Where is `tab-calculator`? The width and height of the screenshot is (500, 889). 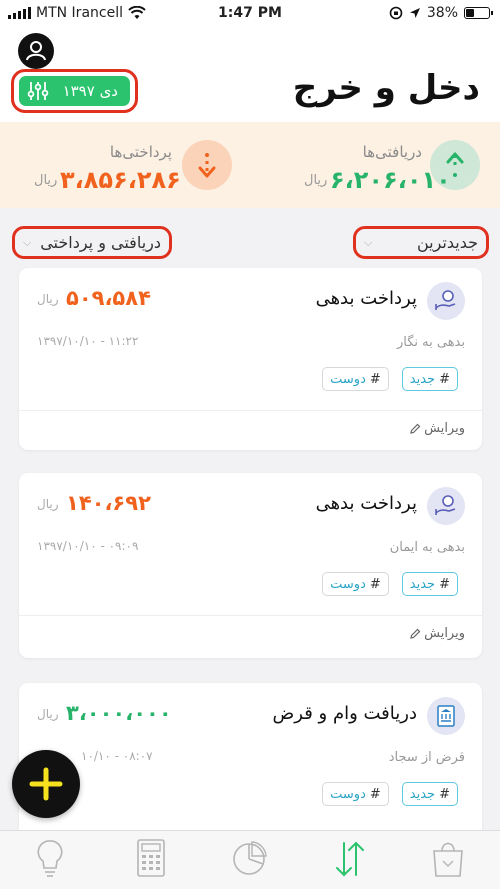 tab-calculator is located at coordinates (151, 859).